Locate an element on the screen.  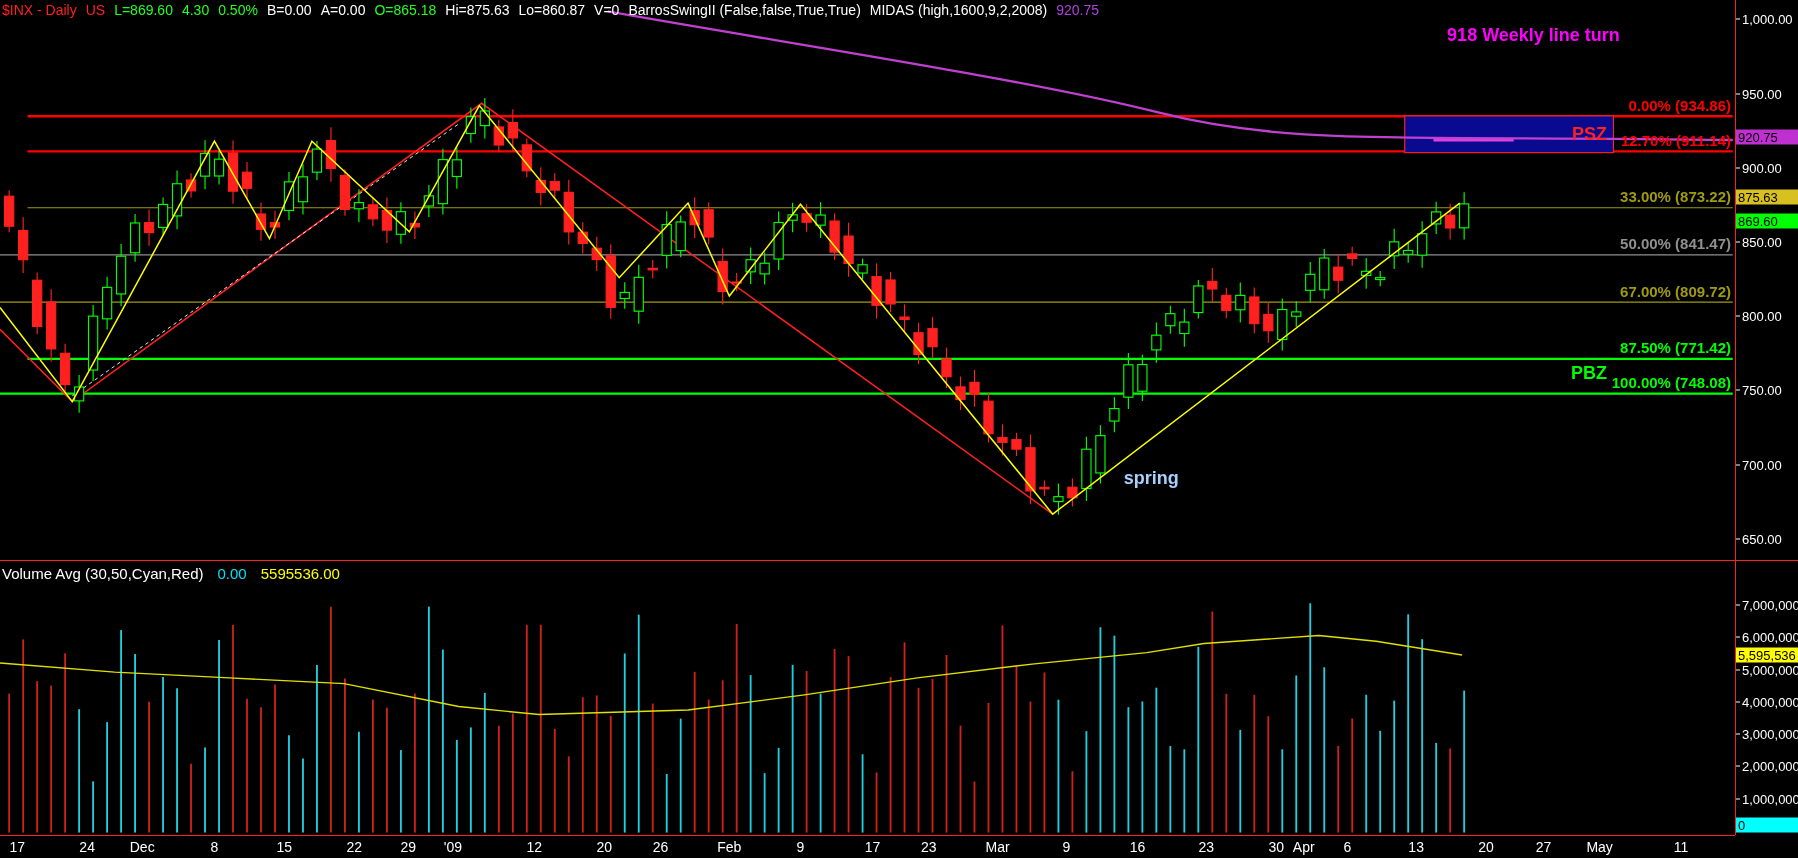
date-label: May is located at coordinates (1599, 847).